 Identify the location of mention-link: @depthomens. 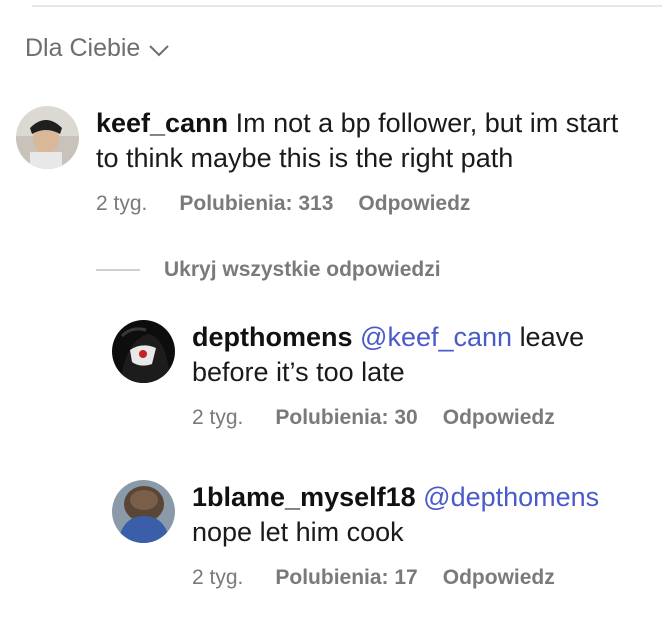
(511, 497).